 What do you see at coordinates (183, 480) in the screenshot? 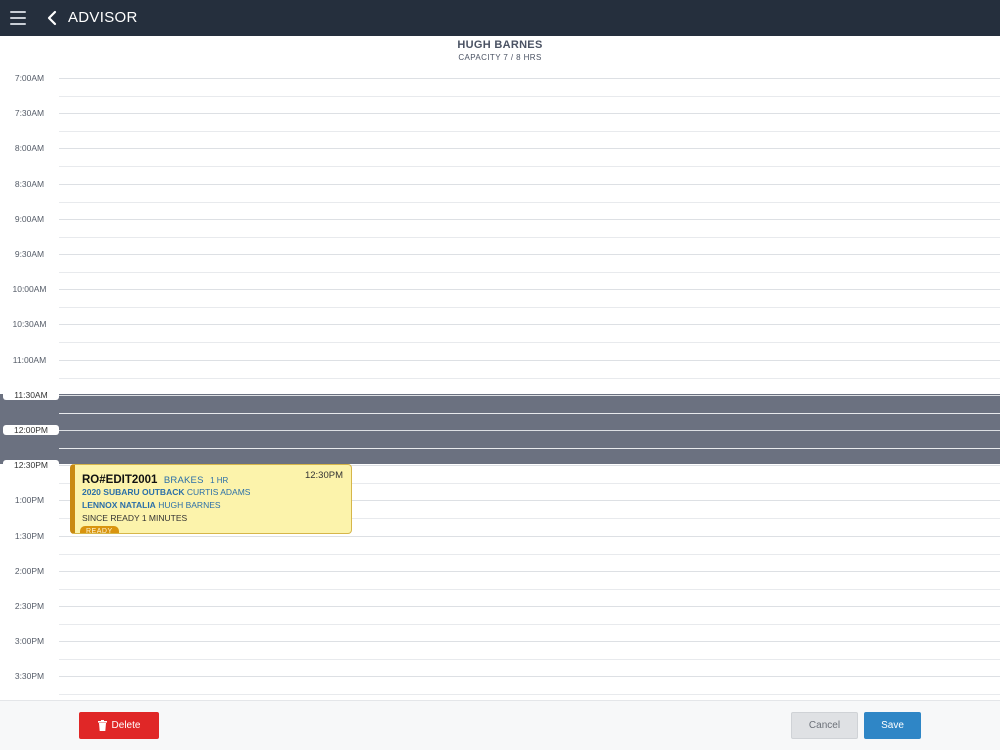
I see `service-type: BRAKES` at bounding box center [183, 480].